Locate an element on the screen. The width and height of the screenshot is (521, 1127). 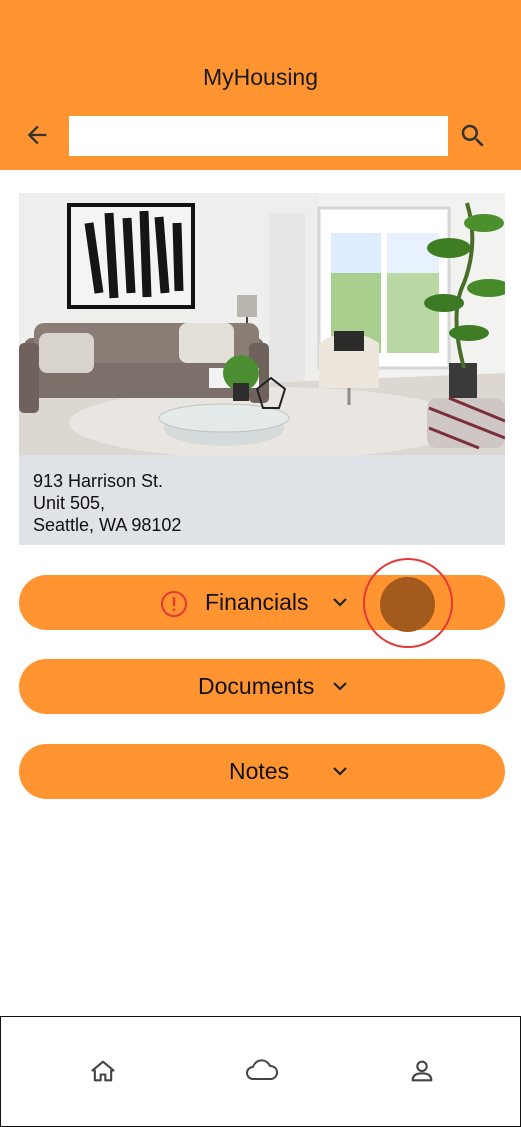
search-button is located at coordinates (473, 136).